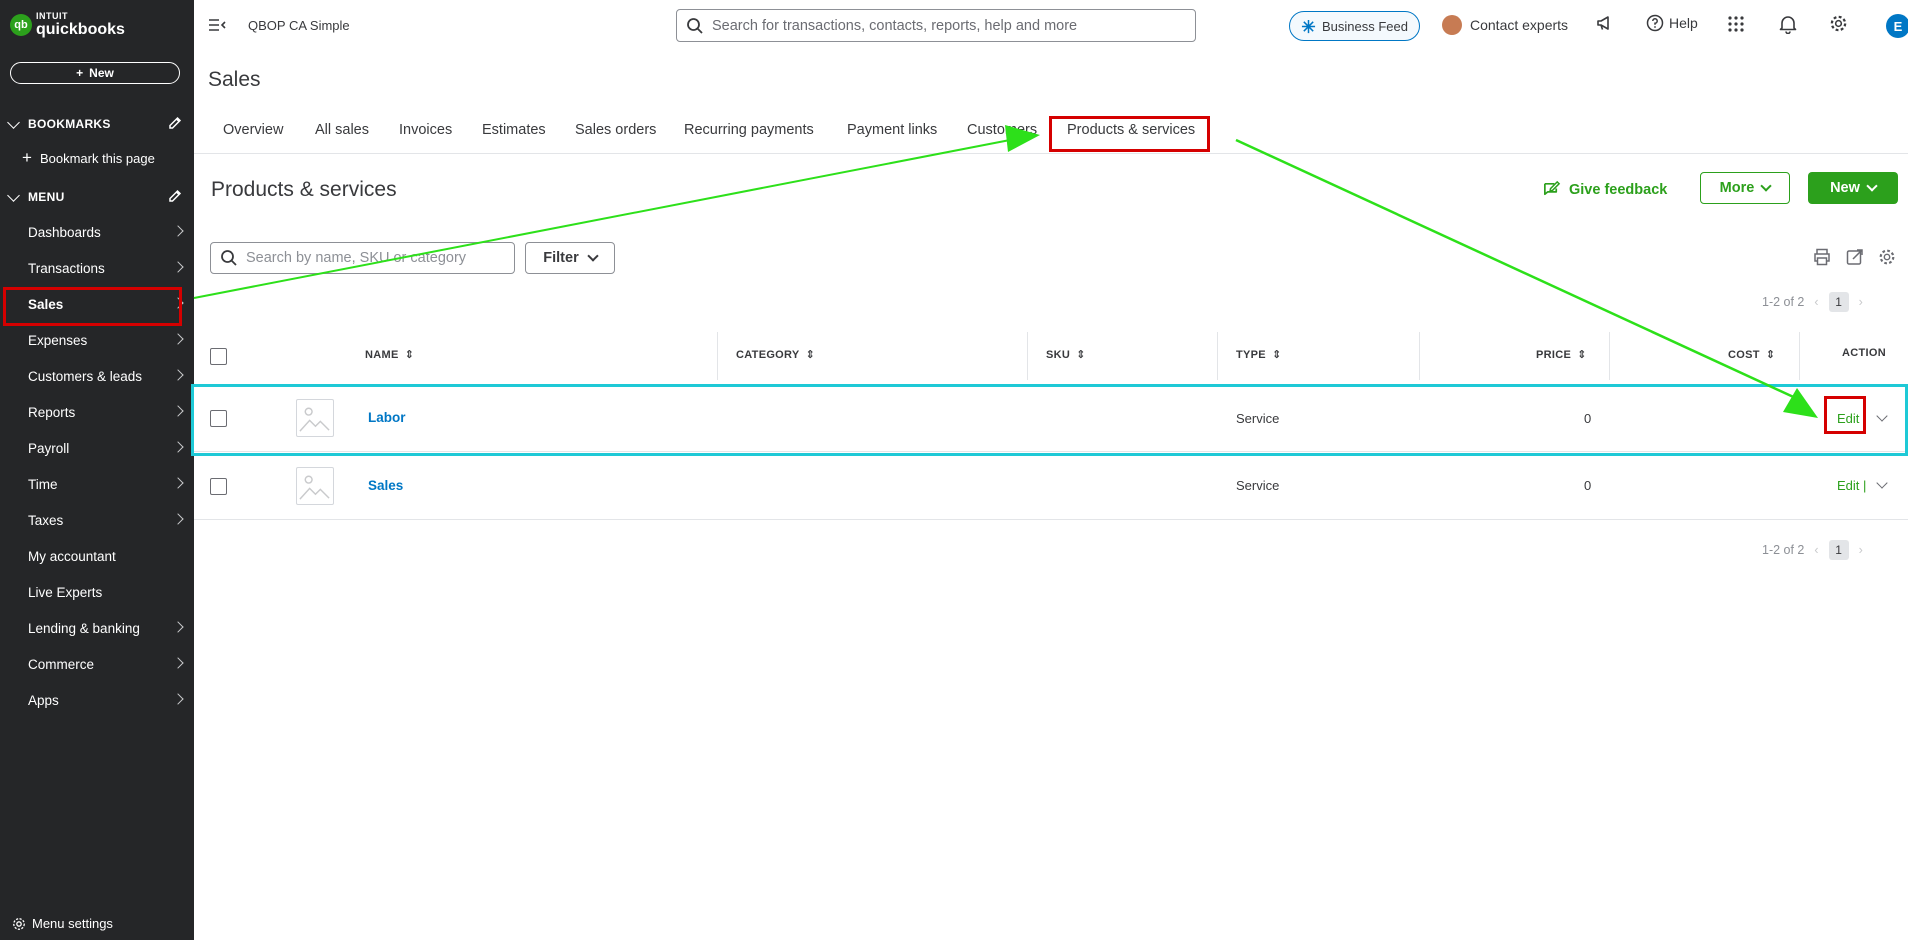 Image resolution: width=1908 pixels, height=940 pixels. I want to click on apps-grid-icon, so click(1736, 26).